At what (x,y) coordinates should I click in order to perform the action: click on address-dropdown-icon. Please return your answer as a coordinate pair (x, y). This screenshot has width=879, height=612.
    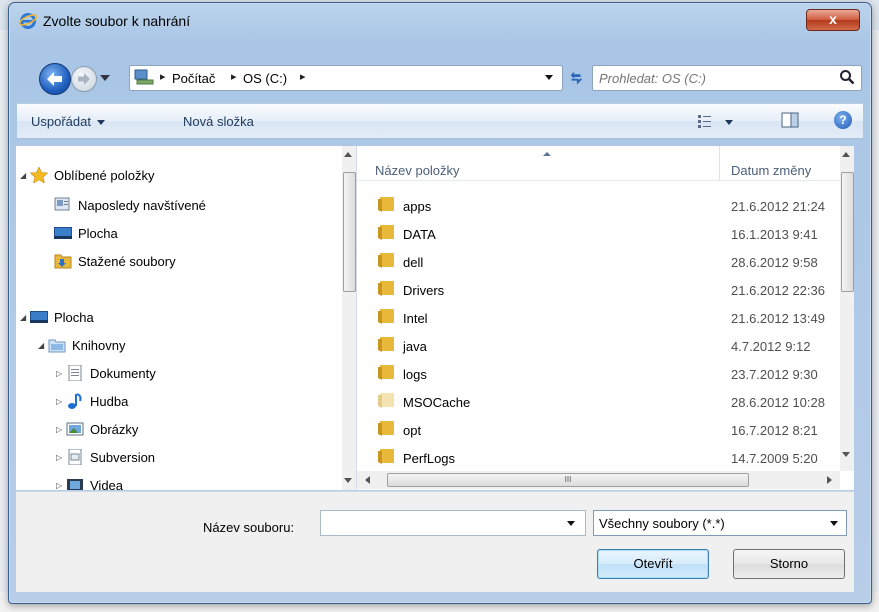
    Looking at the image, I should click on (549, 77).